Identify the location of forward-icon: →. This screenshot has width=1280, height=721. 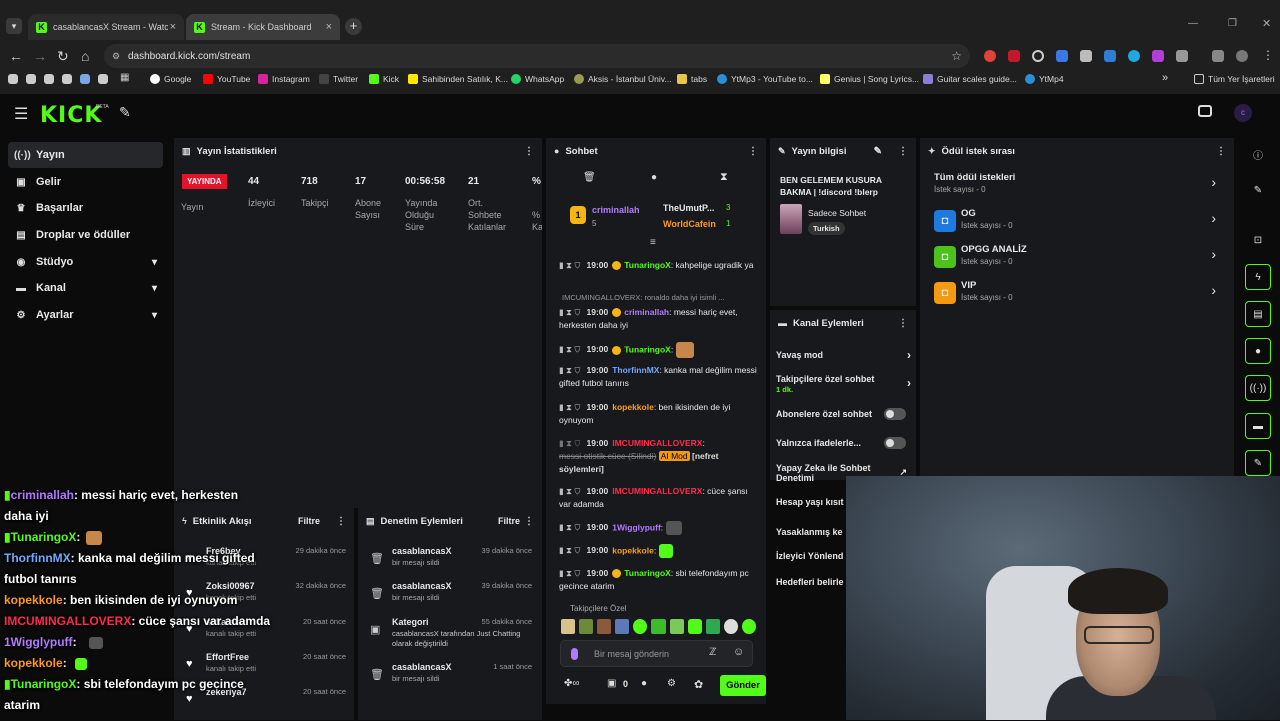
(40, 56).